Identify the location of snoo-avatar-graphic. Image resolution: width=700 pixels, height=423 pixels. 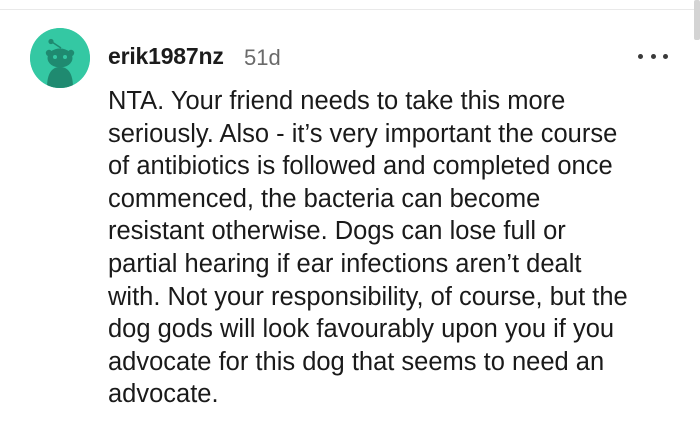
(60, 58).